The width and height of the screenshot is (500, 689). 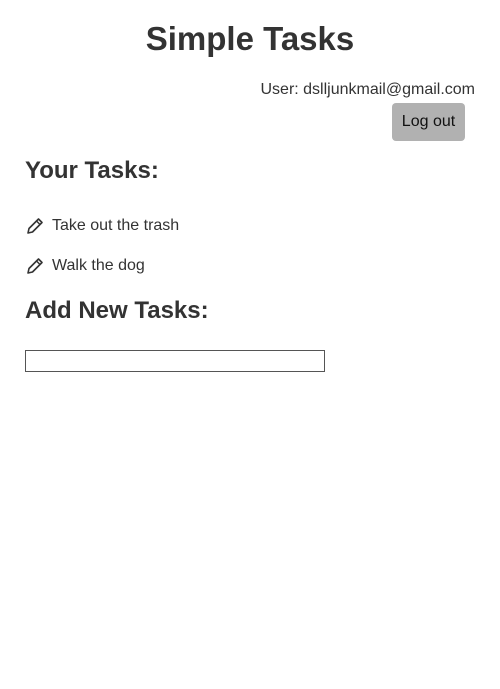 I want to click on add-new-tasks-heading: Add New Tasks:, so click(x=117, y=310).